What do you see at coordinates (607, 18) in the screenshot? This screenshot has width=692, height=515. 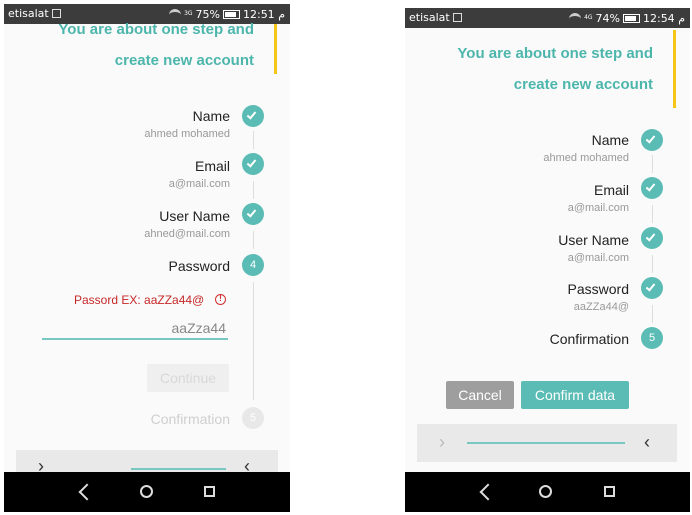 I see `battery-percent: 74%` at bounding box center [607, 18].